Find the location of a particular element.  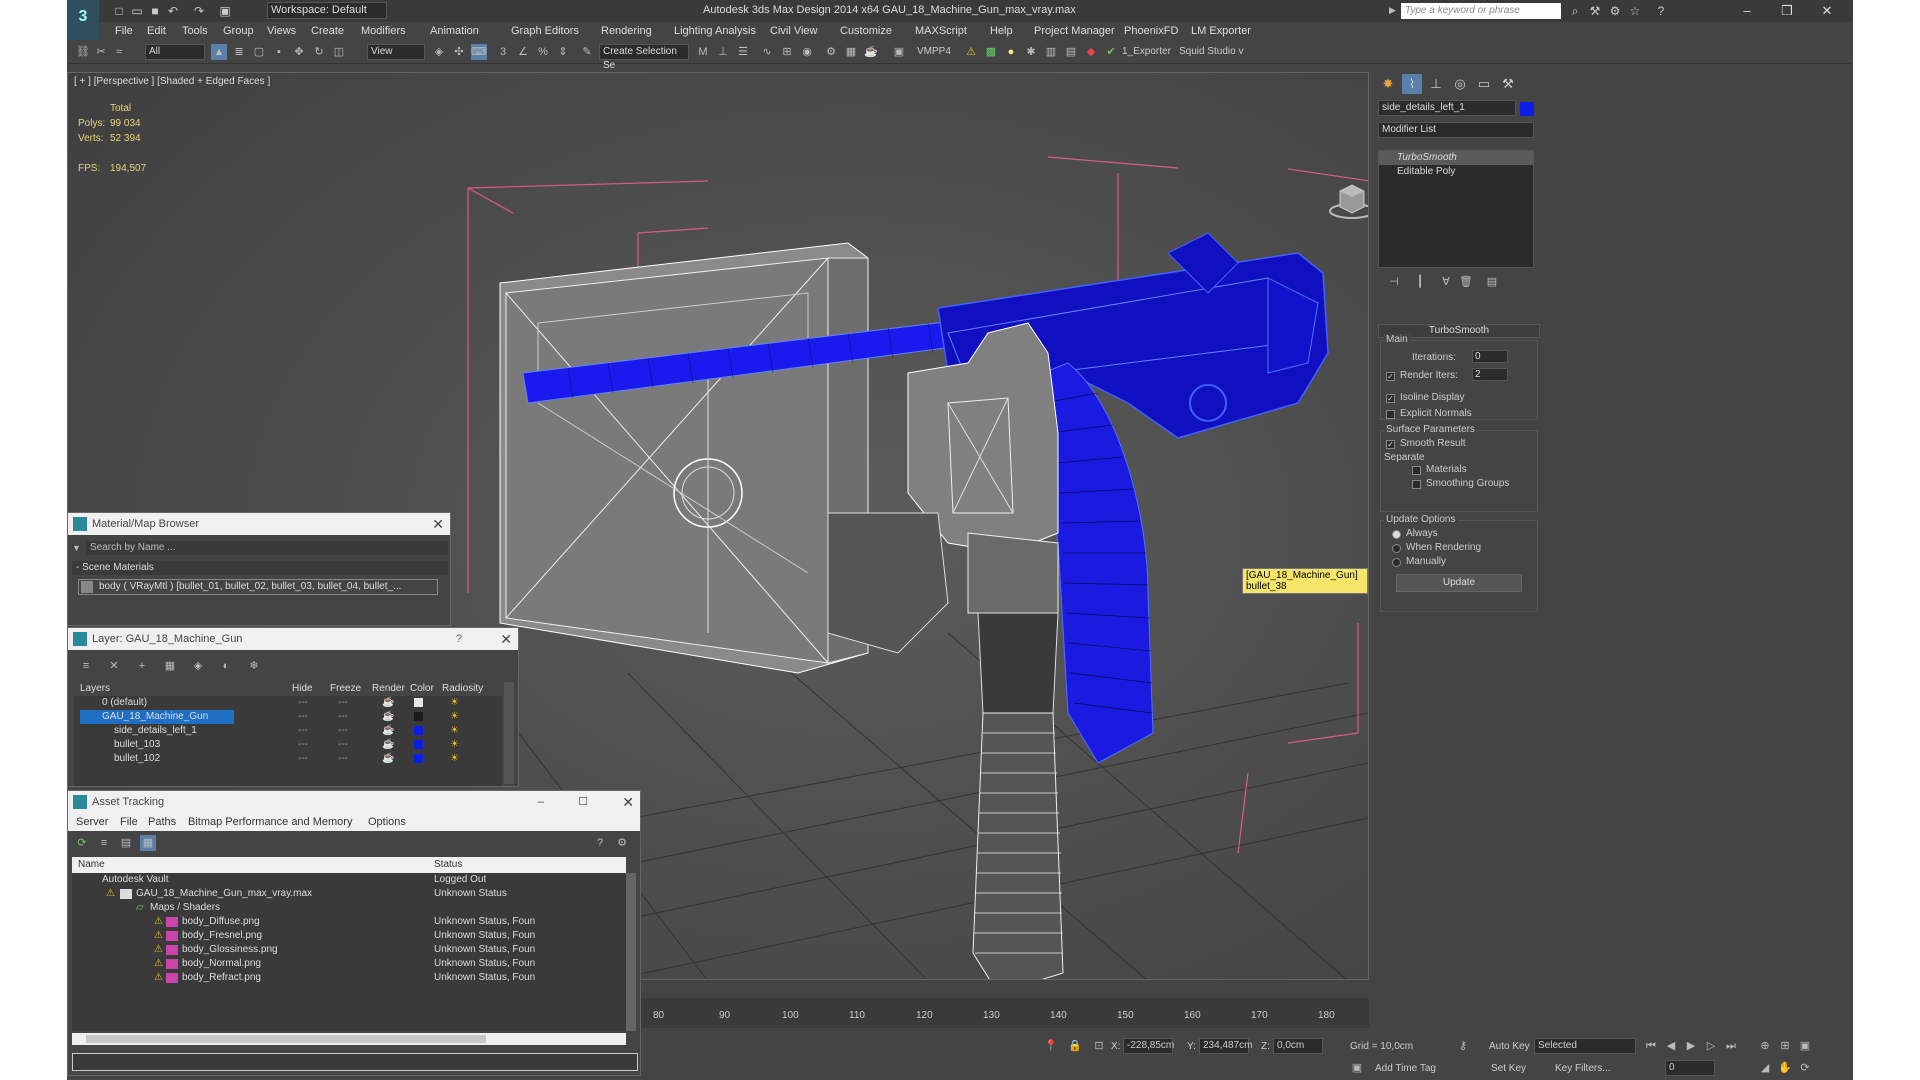

expand-arrow-icon: ▶ is located at coordinates (1392, 10).